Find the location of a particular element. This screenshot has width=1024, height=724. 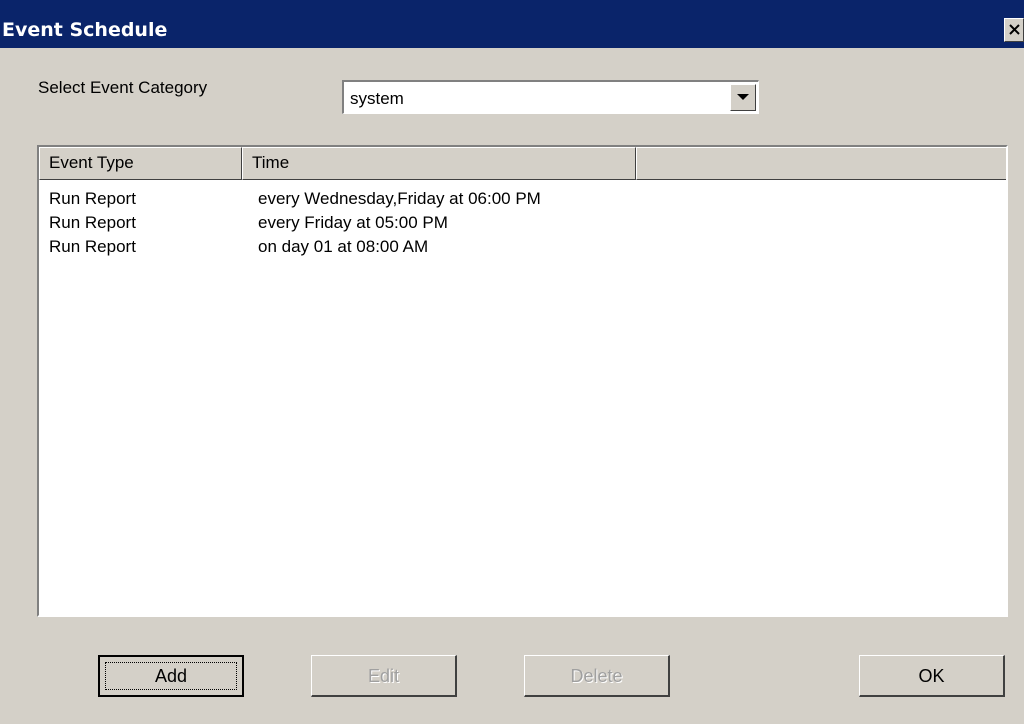

title-bar: Event Schedule is located at coordinates (512, 24).